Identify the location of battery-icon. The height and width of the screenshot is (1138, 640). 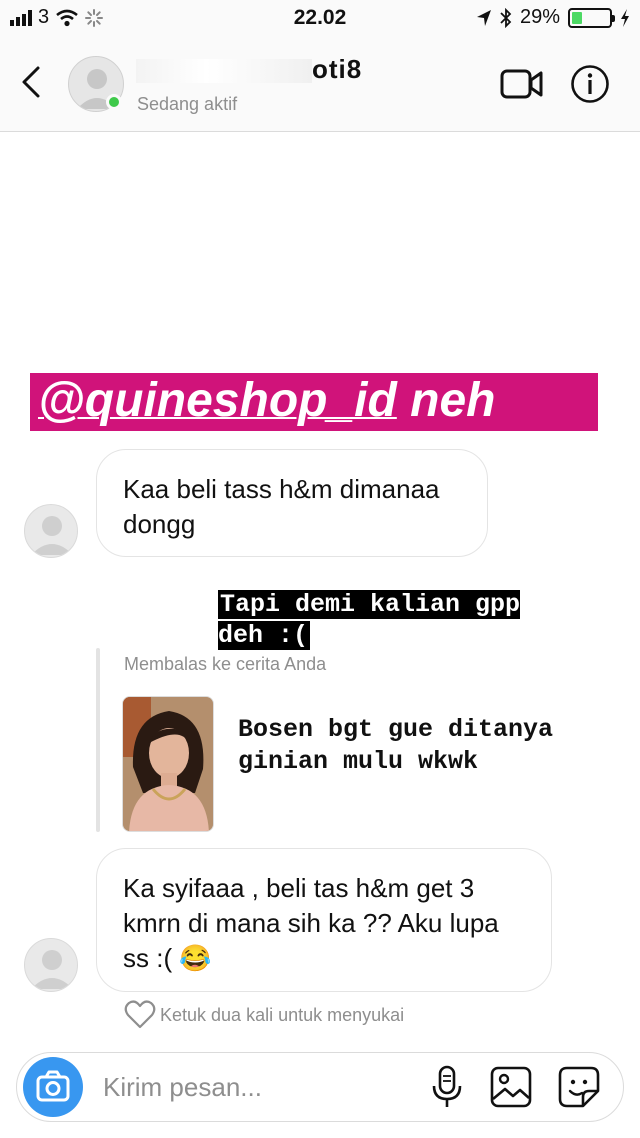
(591, 17).